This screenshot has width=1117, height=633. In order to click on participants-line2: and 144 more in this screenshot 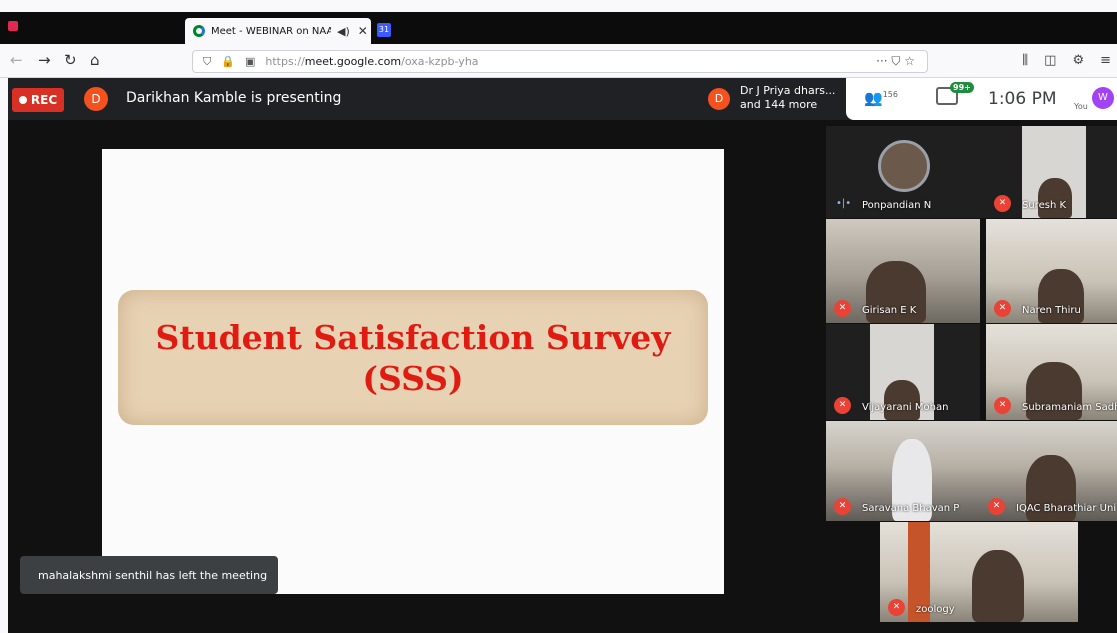, I will do `click(779, 104)`.